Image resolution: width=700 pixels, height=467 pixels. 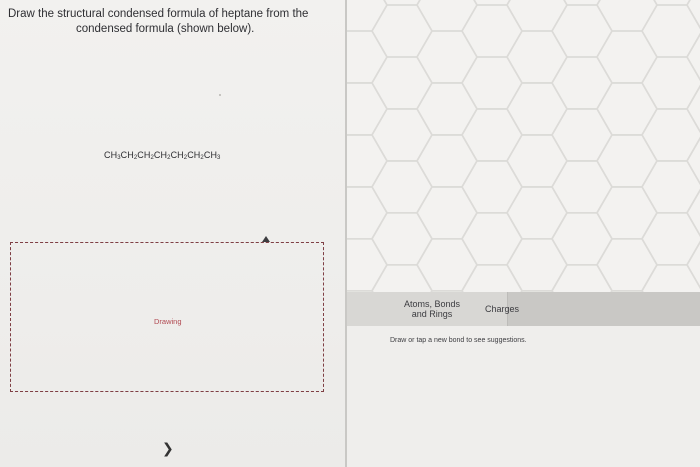 I want to click on drawing-label: Drawing, so click(x=168, y=321).